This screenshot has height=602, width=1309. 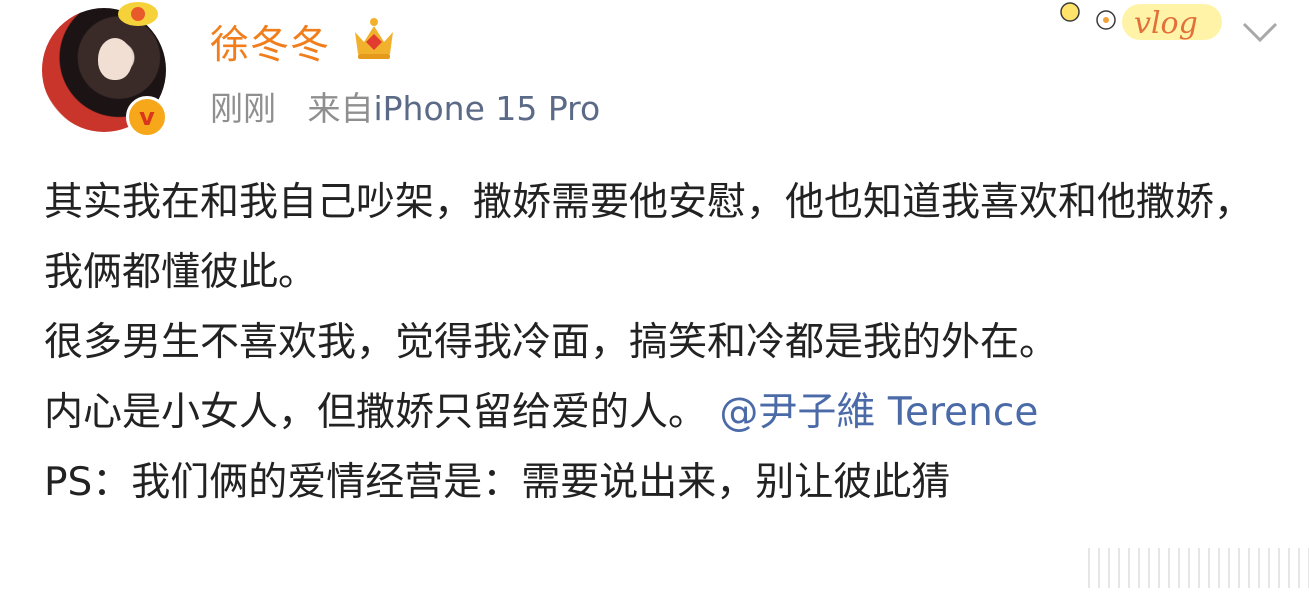 I want to click on content-fade-overlay, so click(x=1194, y=568).